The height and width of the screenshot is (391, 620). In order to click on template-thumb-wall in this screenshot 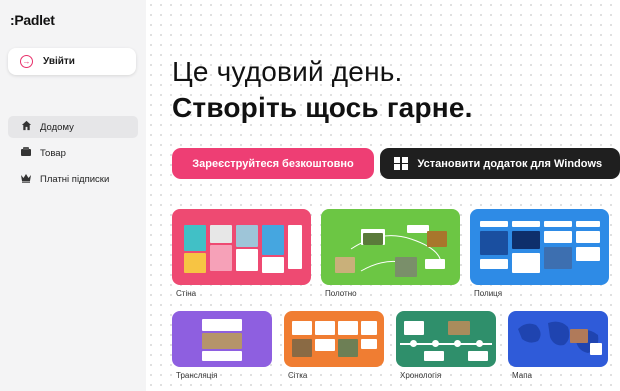, I will do `click(241, 247)`.